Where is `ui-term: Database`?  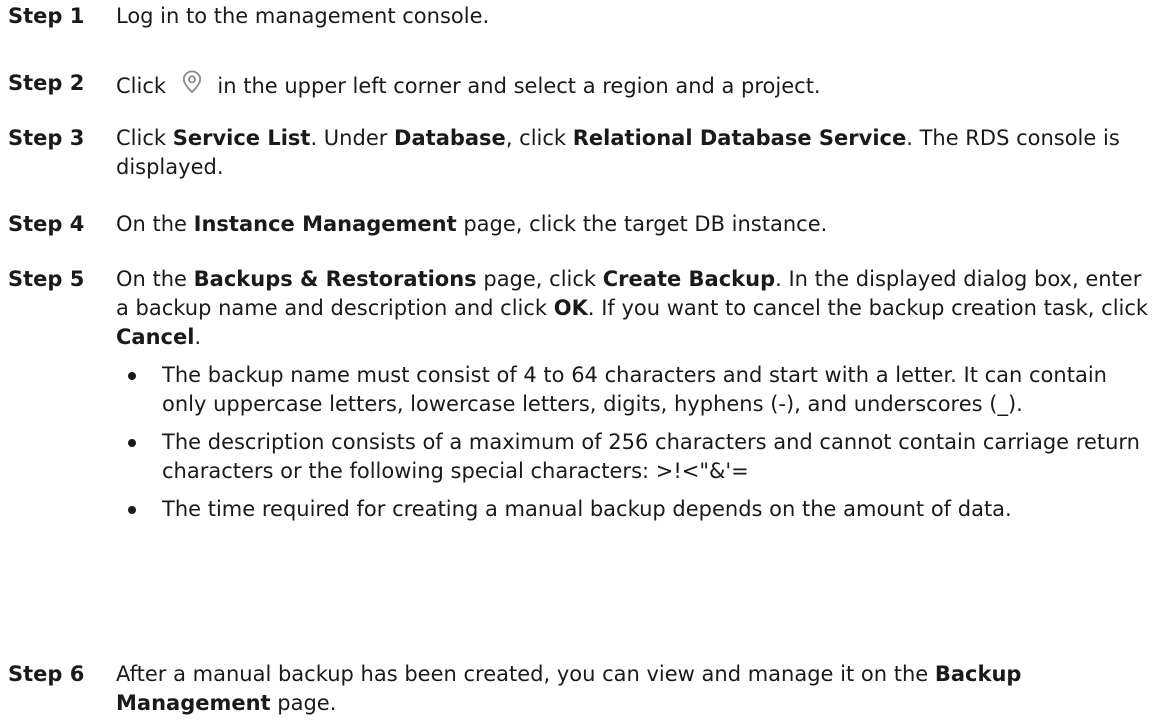 ui-term: Database is located at coordinates (450, 138).